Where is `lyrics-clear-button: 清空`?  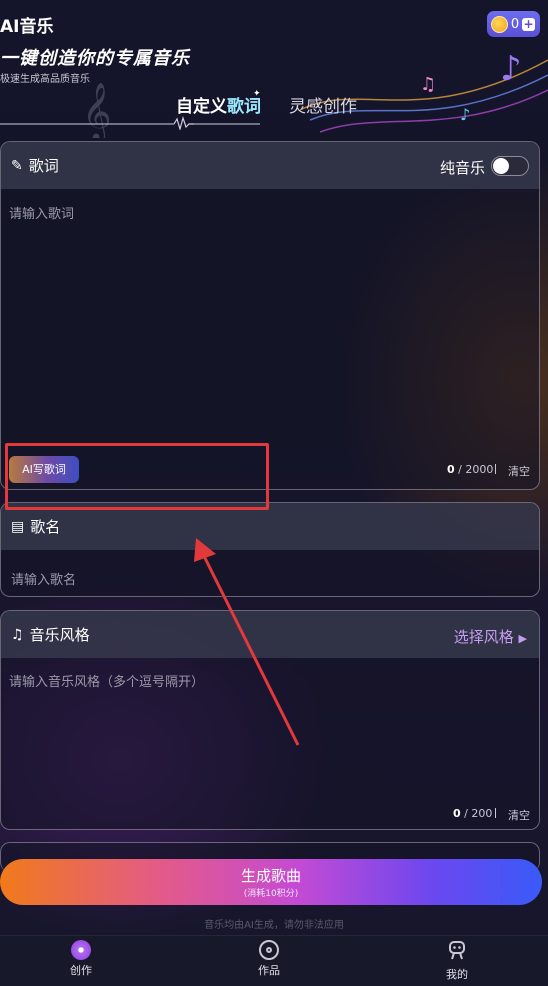
lyrics-clear-button: 清空 is located at coordinates (519, 471).